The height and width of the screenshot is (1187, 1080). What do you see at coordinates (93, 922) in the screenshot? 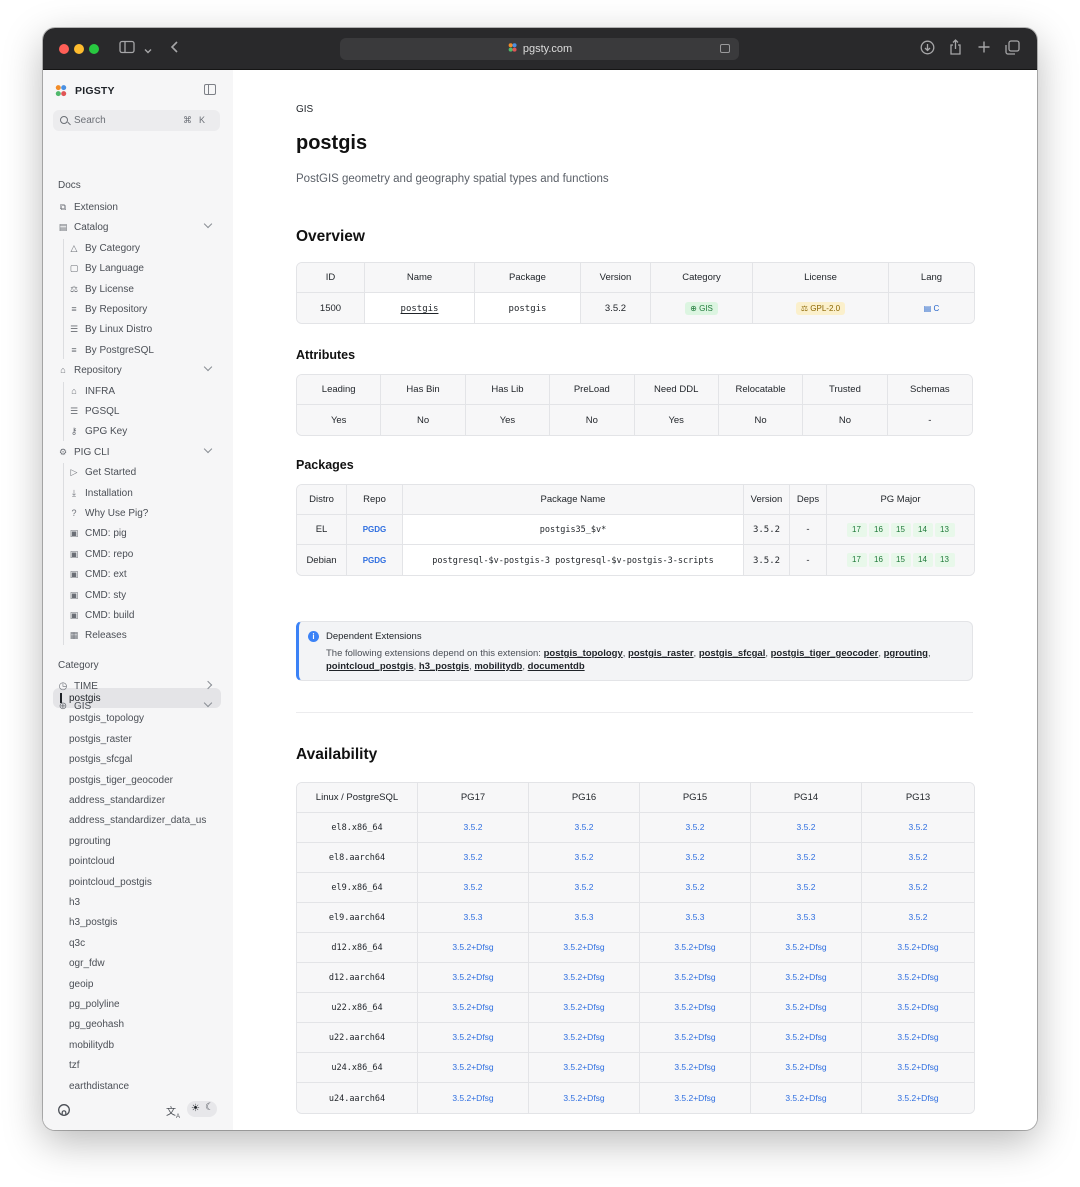
I see `sidebar-item-h3-postgis: h3_postgis` at bounding box center [93, 922].